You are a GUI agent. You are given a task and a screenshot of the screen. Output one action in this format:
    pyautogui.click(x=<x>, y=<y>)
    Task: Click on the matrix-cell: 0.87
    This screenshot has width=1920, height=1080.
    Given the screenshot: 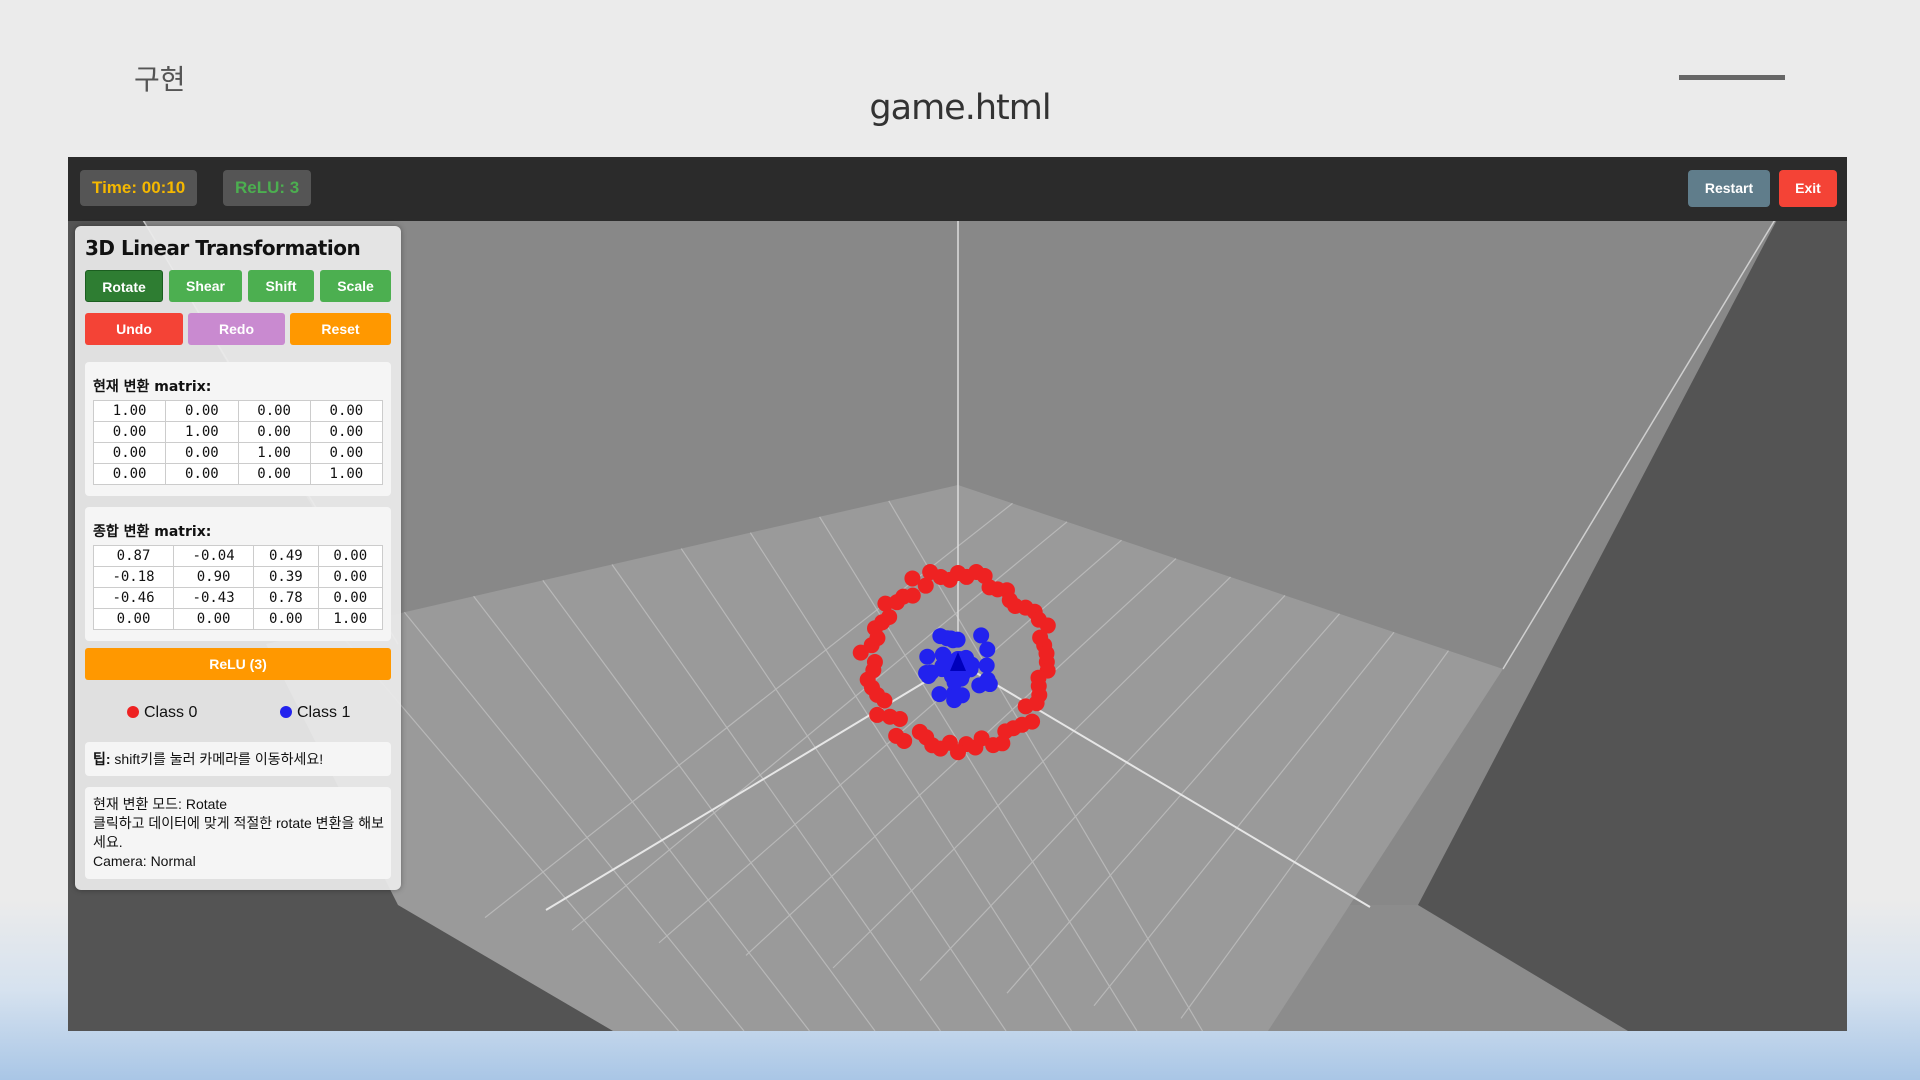 What is the action you would take?
    pyautogui.click(x=133, y=556)
    